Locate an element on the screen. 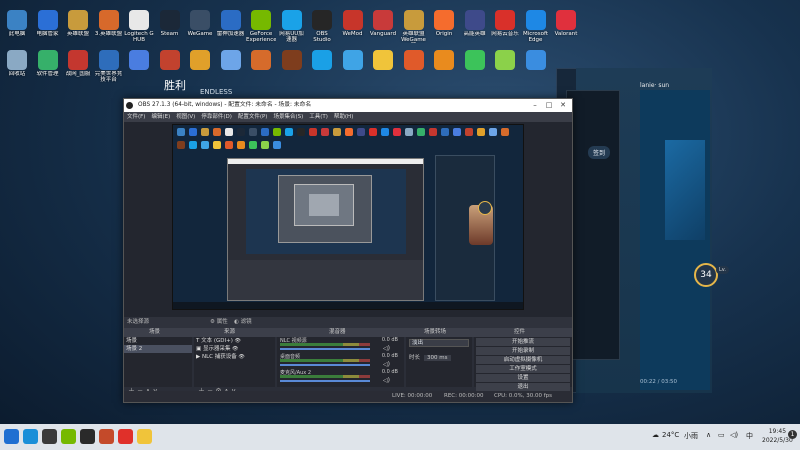  desktop-icon-r1-9: 网易UU加速器 is located at coordinates (292, 26).